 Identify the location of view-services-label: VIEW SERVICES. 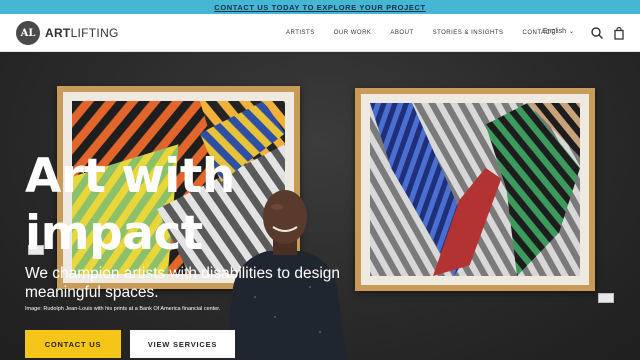
(182, 344).